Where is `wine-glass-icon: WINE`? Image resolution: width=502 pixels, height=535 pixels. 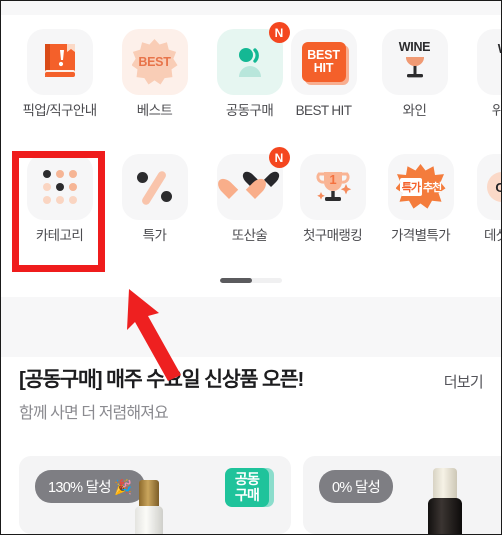 wine-glass-icon: WINE is located at coordinates (414, 62).